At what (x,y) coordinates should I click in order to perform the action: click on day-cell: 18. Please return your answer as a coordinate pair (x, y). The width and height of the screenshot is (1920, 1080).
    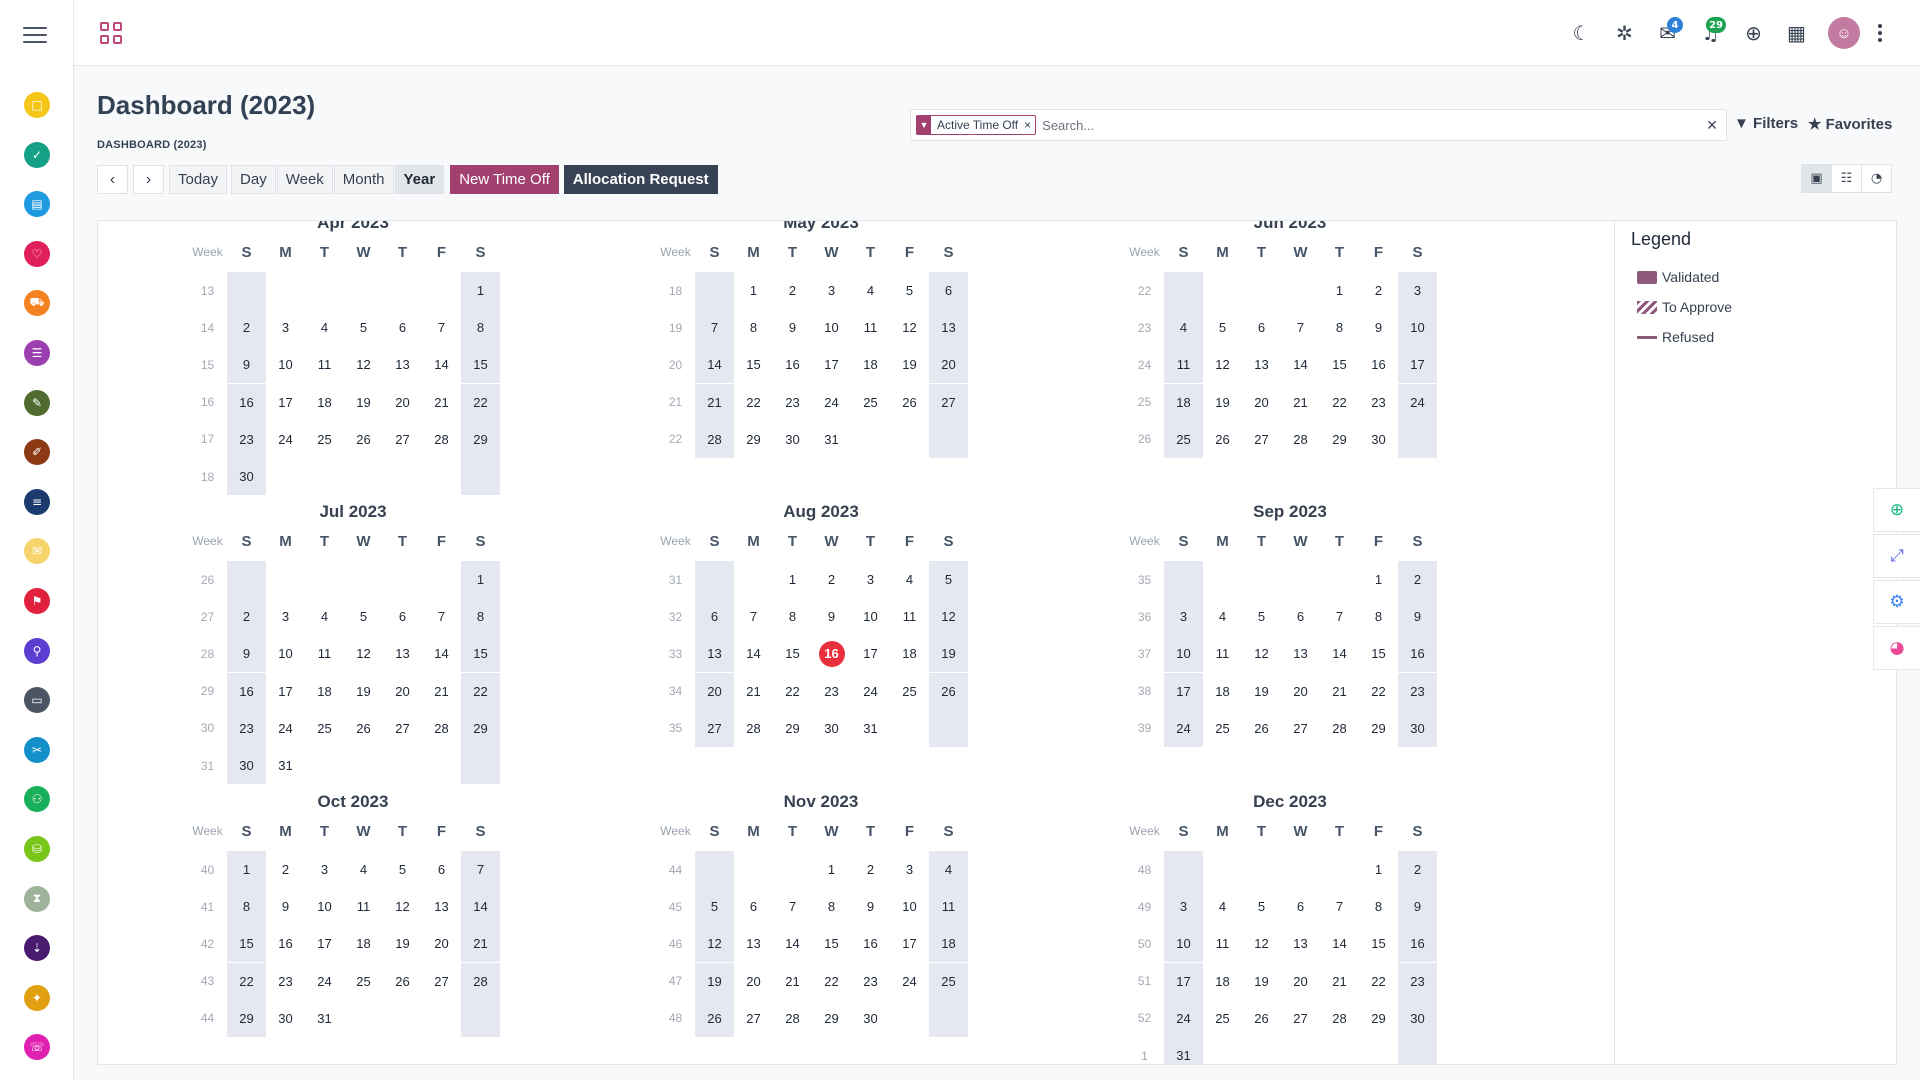
    Looking at the image, I should click on (1222, 981).